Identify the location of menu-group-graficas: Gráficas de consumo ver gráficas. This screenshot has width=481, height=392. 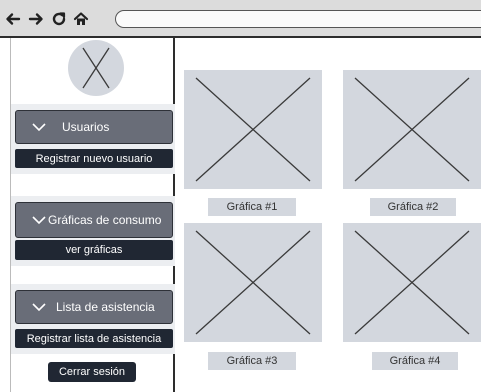
(93, 231).